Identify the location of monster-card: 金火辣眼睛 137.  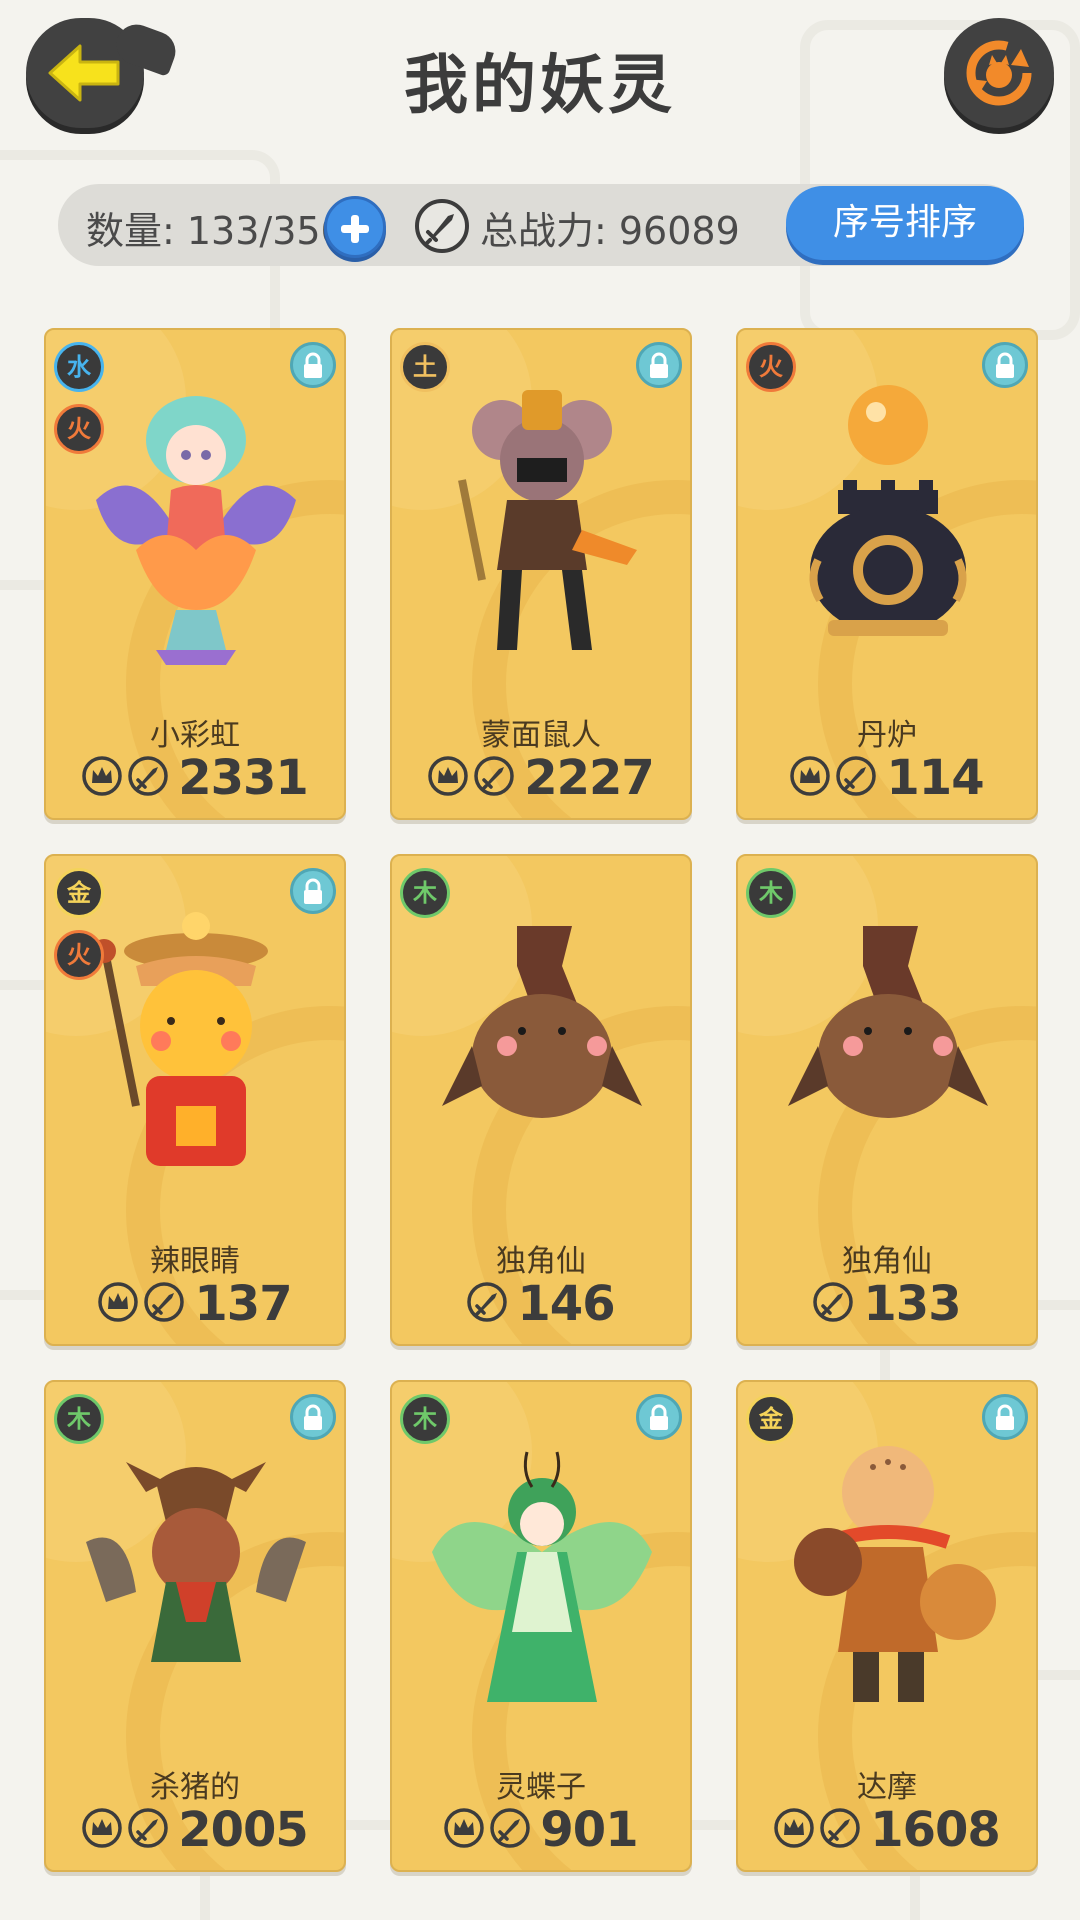
(195, 1100).